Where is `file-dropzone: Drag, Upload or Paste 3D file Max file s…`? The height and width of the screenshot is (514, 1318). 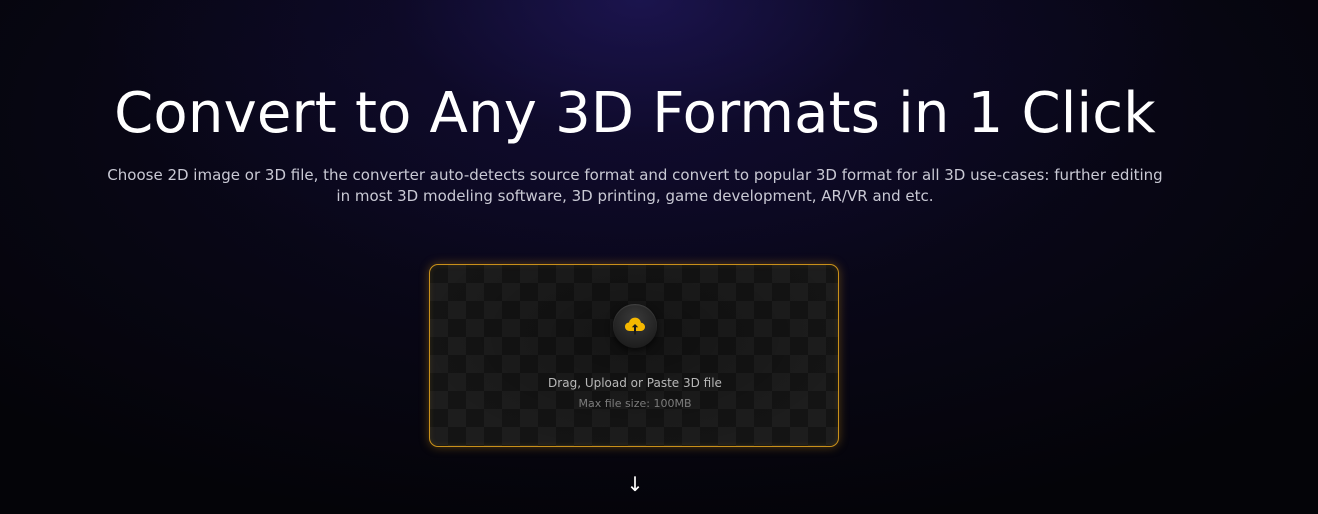
file-dropzone: Drag, Upload or Paste 3D file Max file s… is located at coordinates (634, 355).